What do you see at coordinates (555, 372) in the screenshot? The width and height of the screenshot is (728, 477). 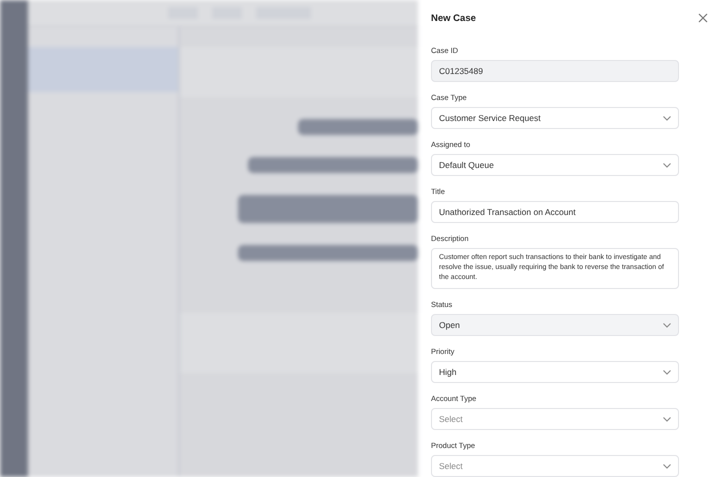 I see `dropdown-field: High` at bounding box center [555, 372].